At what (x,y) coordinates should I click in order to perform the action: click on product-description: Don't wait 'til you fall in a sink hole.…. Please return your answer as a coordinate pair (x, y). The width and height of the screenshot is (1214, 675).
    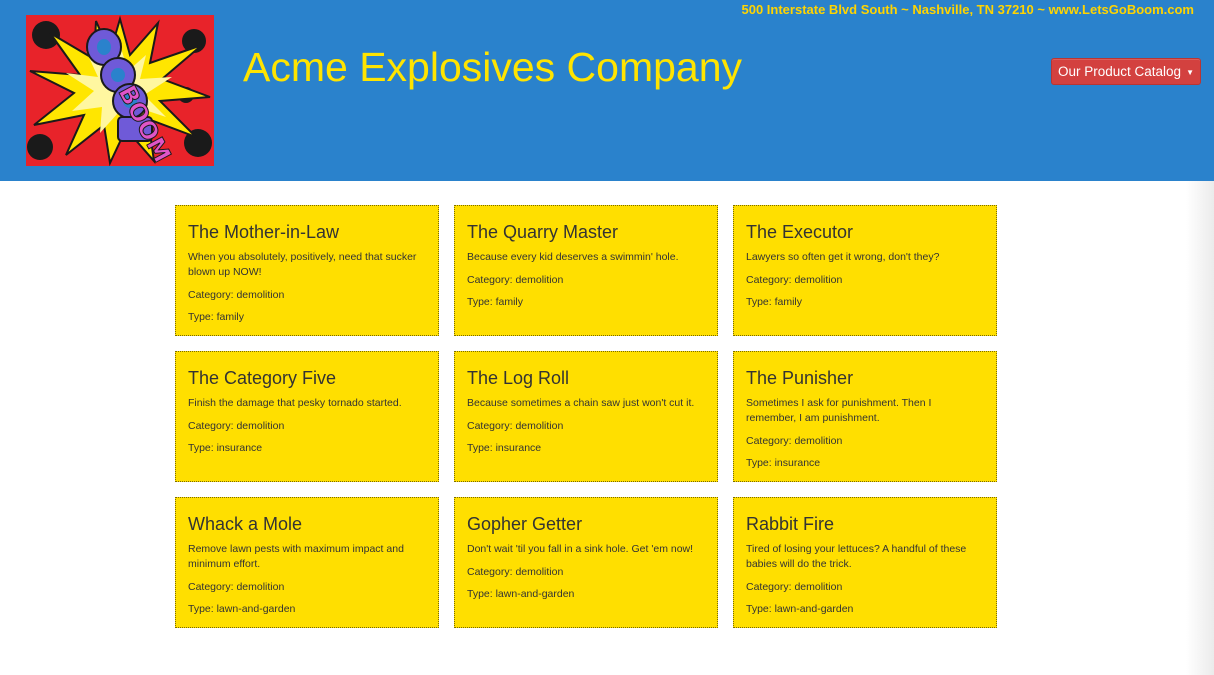
    Looking at the image, I should click on (580, 549).